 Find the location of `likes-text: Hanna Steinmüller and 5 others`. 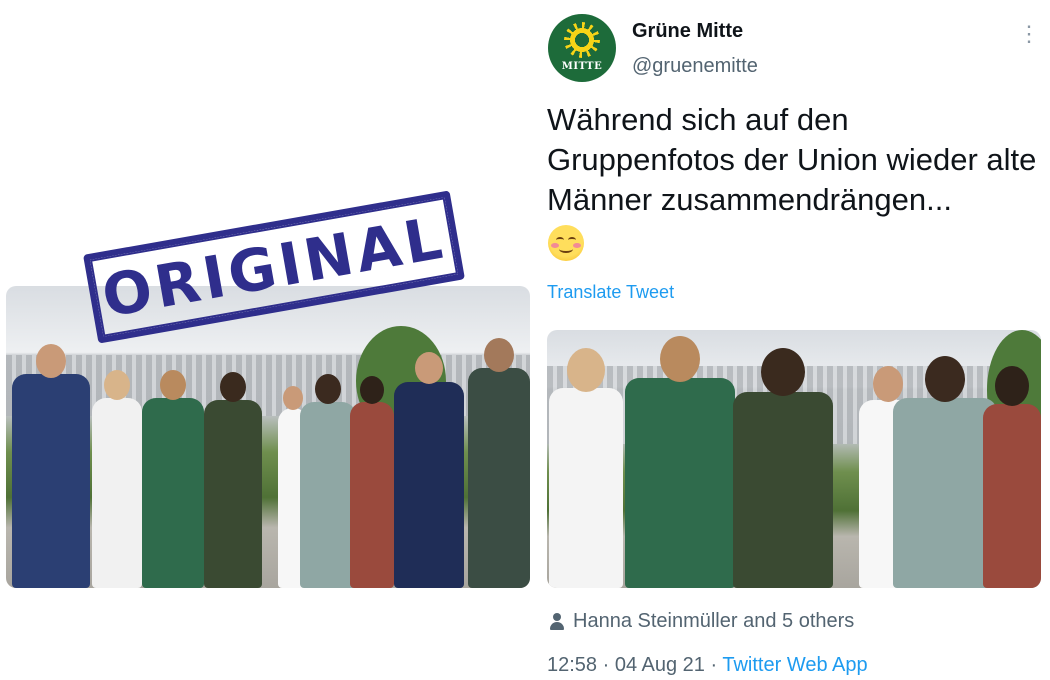

likes-text: Hanna Steinmüller and 5 others is located at coordinates (714, 621).